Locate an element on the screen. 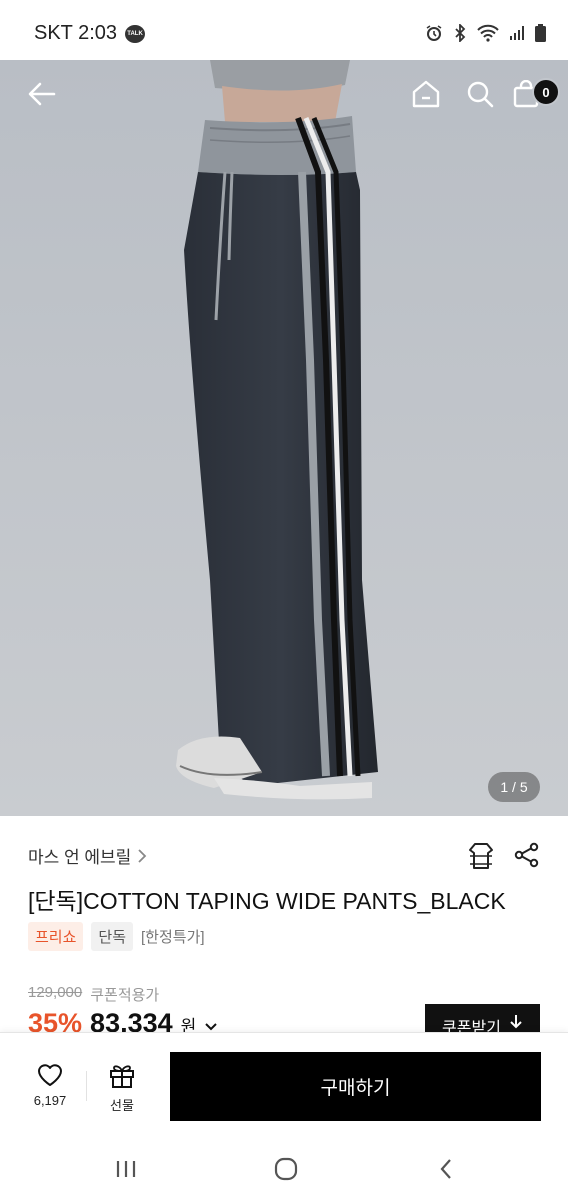 The height and width of the screenshot is (1200, 568). carrier-time: SKT 2:03 is located at coordinates (76, 33).